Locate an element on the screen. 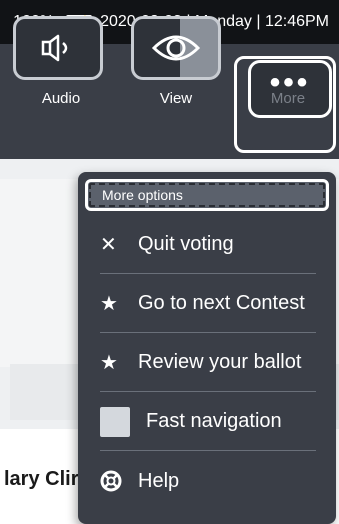  menu-item-label: Review your ballot is located at coordinates (220, 362).